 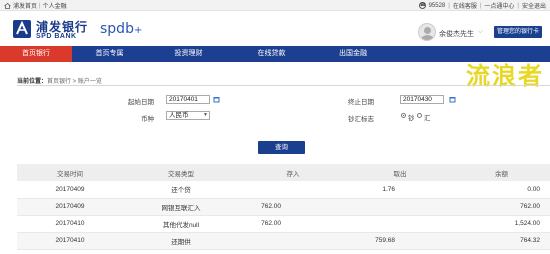 What do you see at coordinates (422, 5) in the screenshot?
I see `phone-icon: ☎` at bounding box center [422, 5].